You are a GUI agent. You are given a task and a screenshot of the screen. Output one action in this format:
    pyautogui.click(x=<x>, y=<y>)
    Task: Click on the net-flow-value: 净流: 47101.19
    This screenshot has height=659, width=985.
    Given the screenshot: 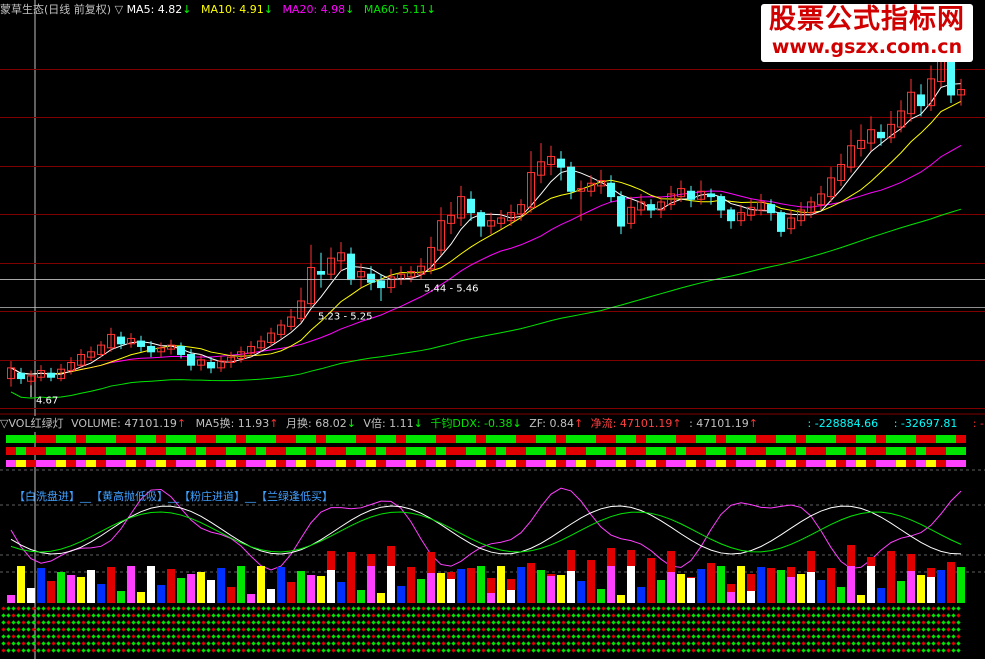 What is the action you would take?
    pyautogui.click(x=631, y=423)
    